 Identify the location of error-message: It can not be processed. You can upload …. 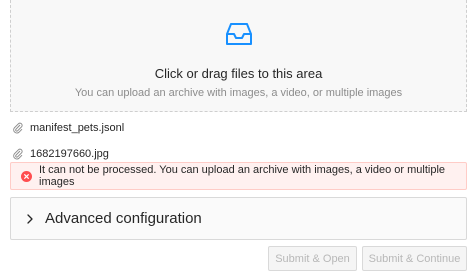
(242, 176).